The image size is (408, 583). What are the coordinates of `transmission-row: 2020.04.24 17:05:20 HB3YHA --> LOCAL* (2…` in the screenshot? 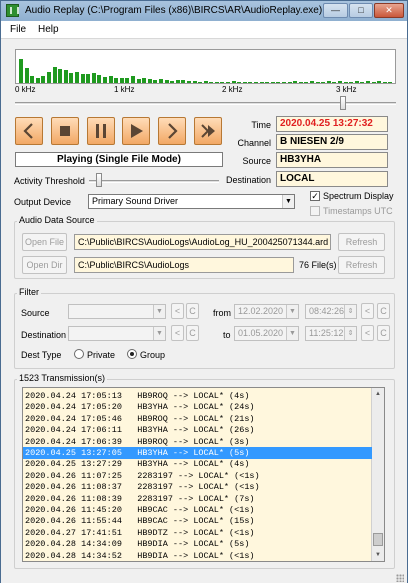 It's located at (197, 407).